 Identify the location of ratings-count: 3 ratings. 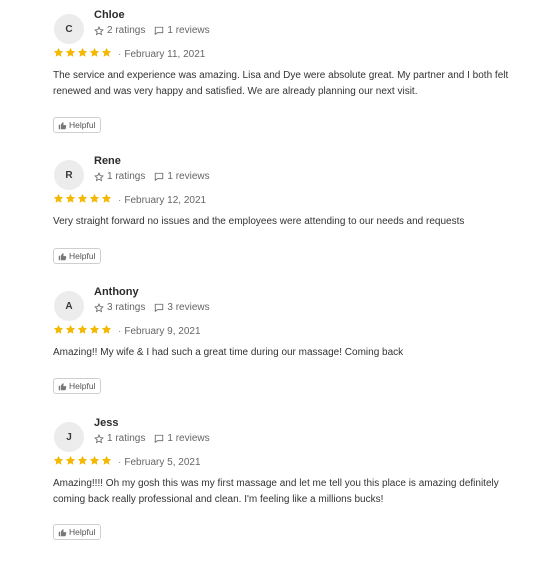
(119, 308).